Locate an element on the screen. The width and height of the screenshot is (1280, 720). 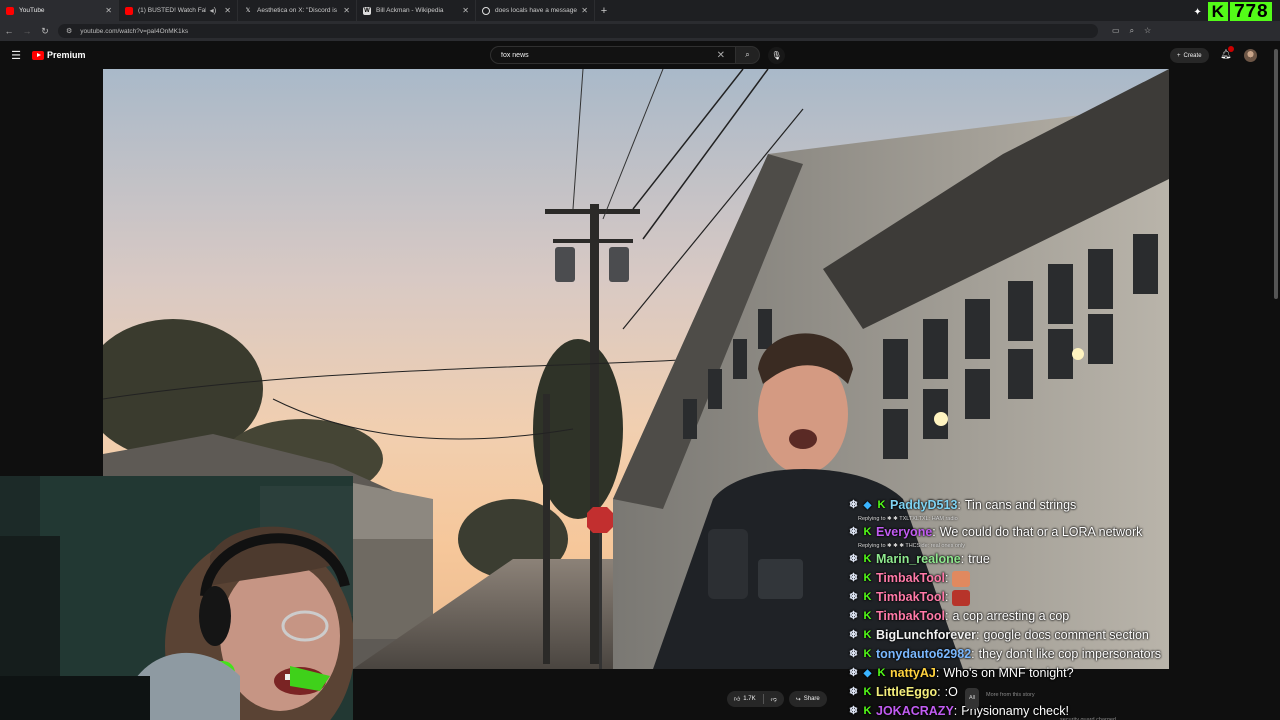
create-label: Create is located at coordinates (1192, 55).